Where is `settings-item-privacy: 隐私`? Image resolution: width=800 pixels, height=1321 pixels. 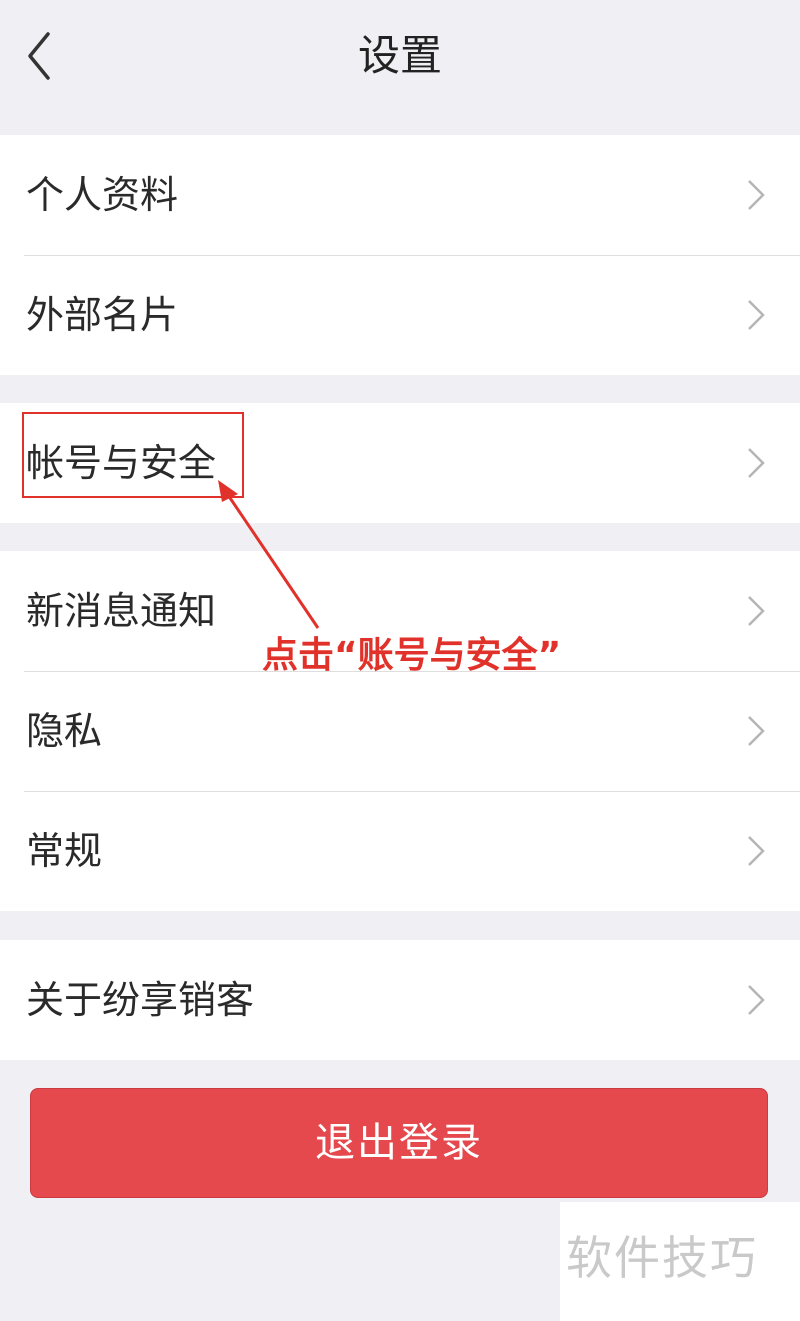 settings-item-privacy: 隐私 is located at coordinates (400, 731).